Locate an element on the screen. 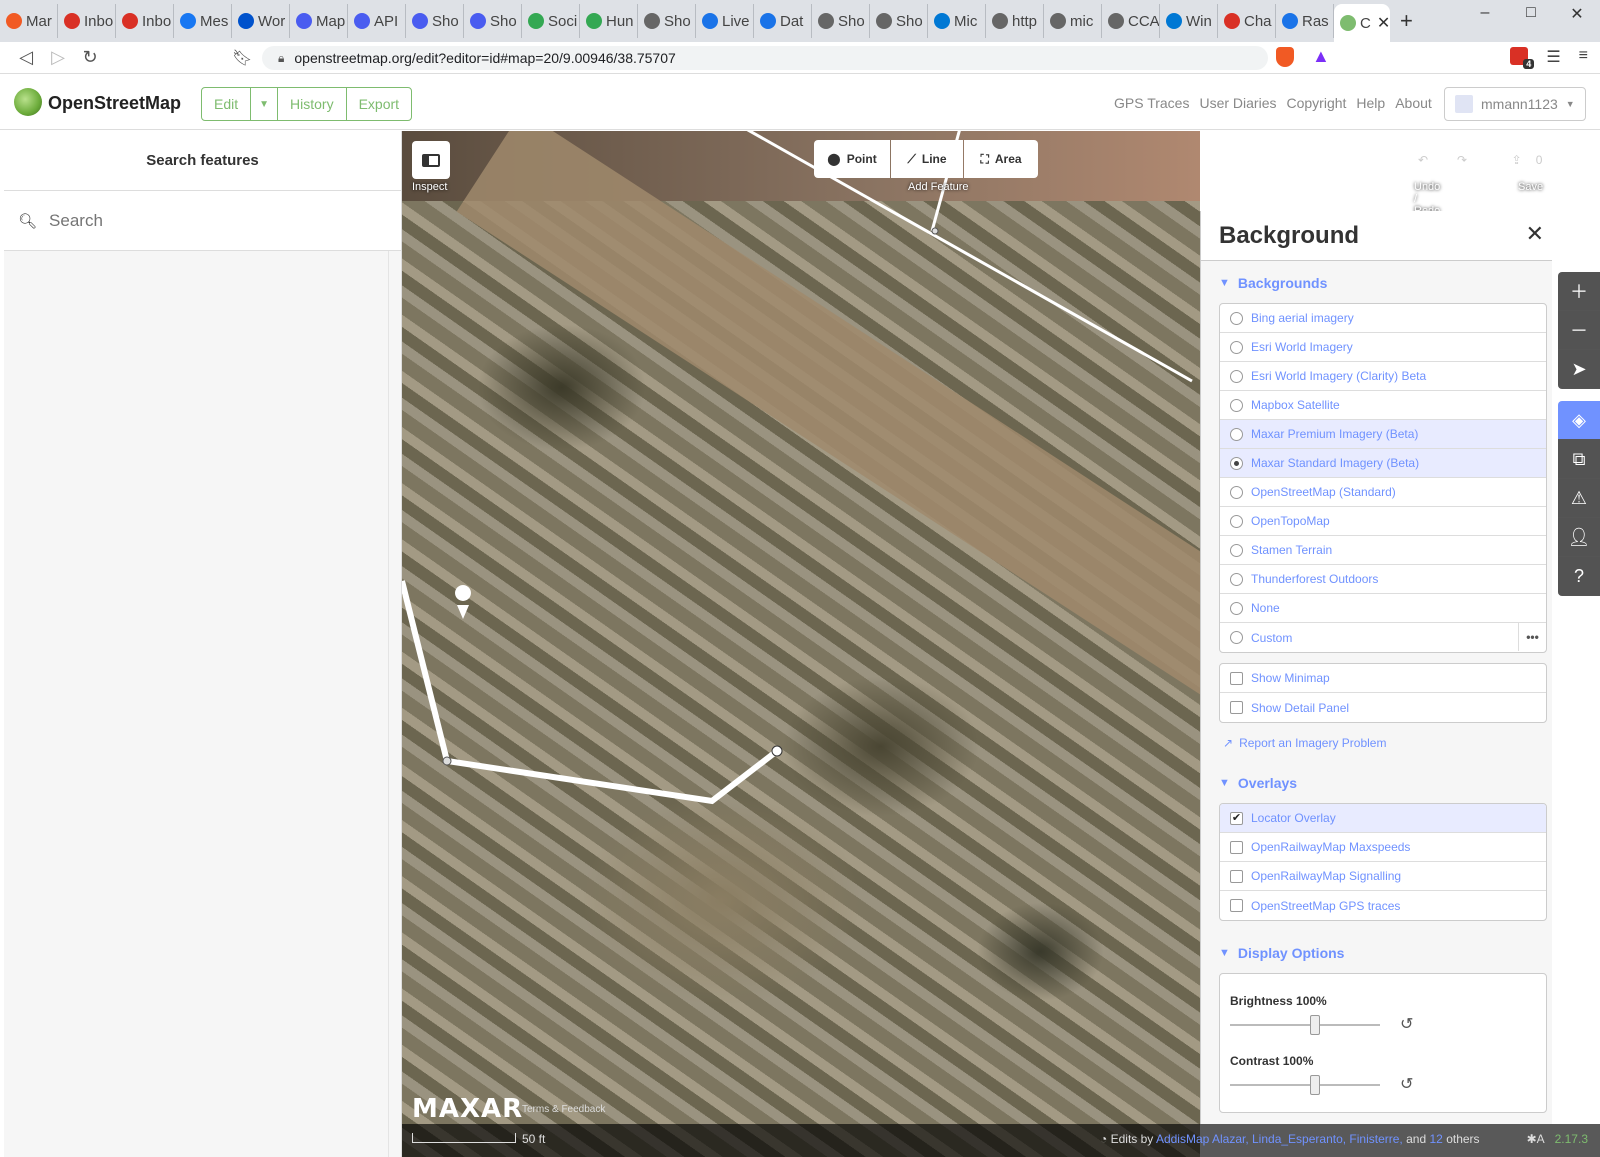 Image resolution: width=1600 pixels, height=1157 pixels. browser-tab: CCA is located at coordinates (1131, 21).